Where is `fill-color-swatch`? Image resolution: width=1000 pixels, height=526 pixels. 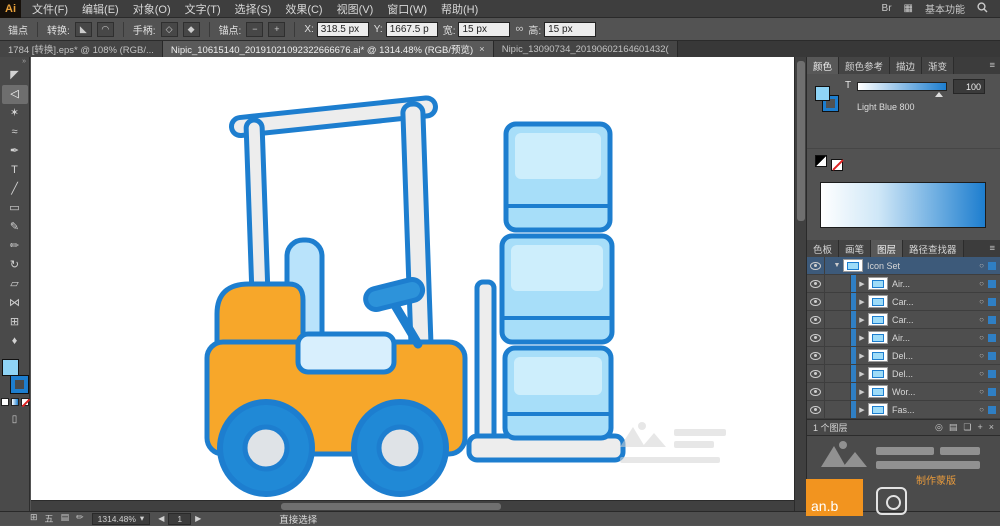 fill-color-swatch is located at coordinates (10, 367).